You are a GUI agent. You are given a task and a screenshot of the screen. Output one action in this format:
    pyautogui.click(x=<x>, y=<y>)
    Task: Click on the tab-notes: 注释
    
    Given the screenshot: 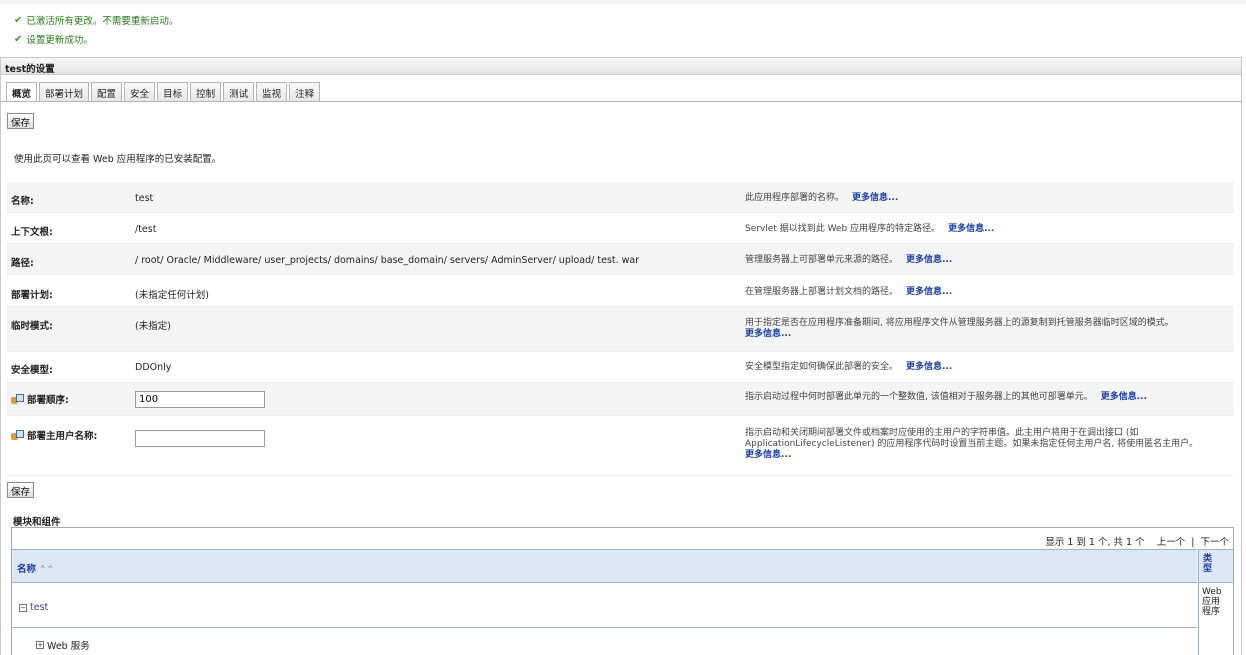 What is the action you would take?
    pyautogui.click(x=305, y=91)
    